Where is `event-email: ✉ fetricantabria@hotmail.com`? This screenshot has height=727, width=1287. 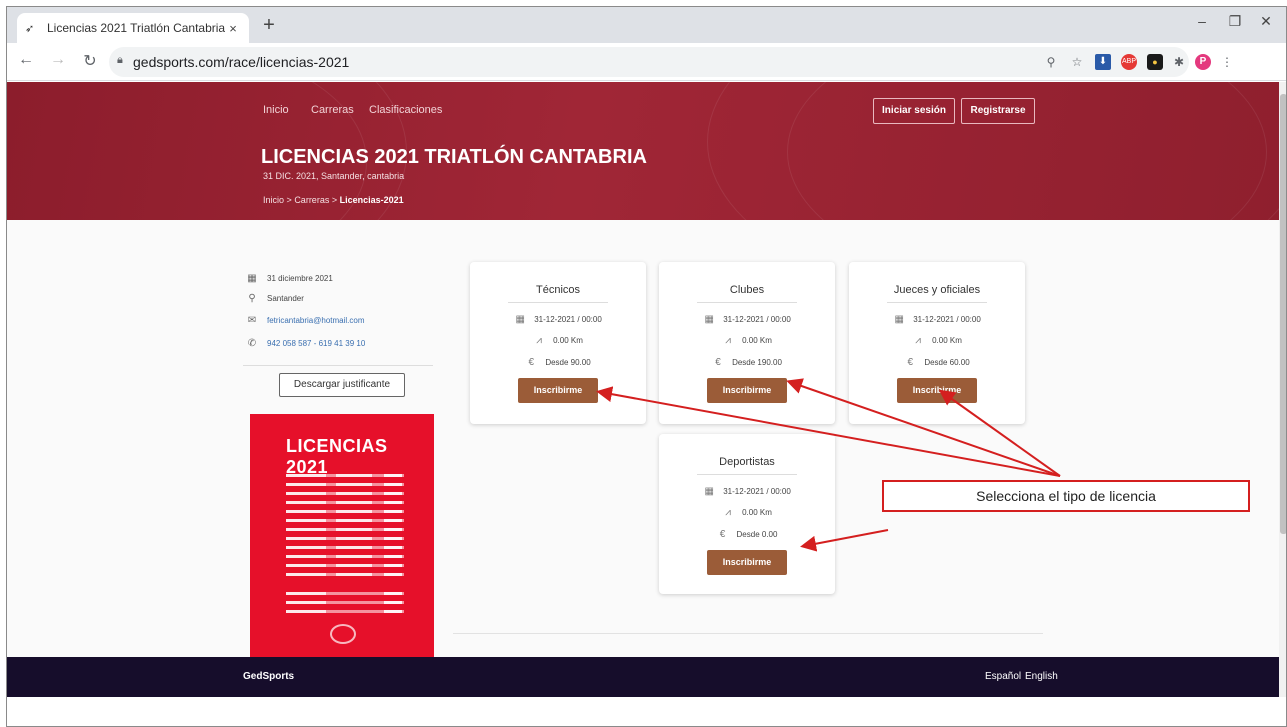 event-email: ✉ fetricantabria@hotmail.com is located at coordinates (305, 320).